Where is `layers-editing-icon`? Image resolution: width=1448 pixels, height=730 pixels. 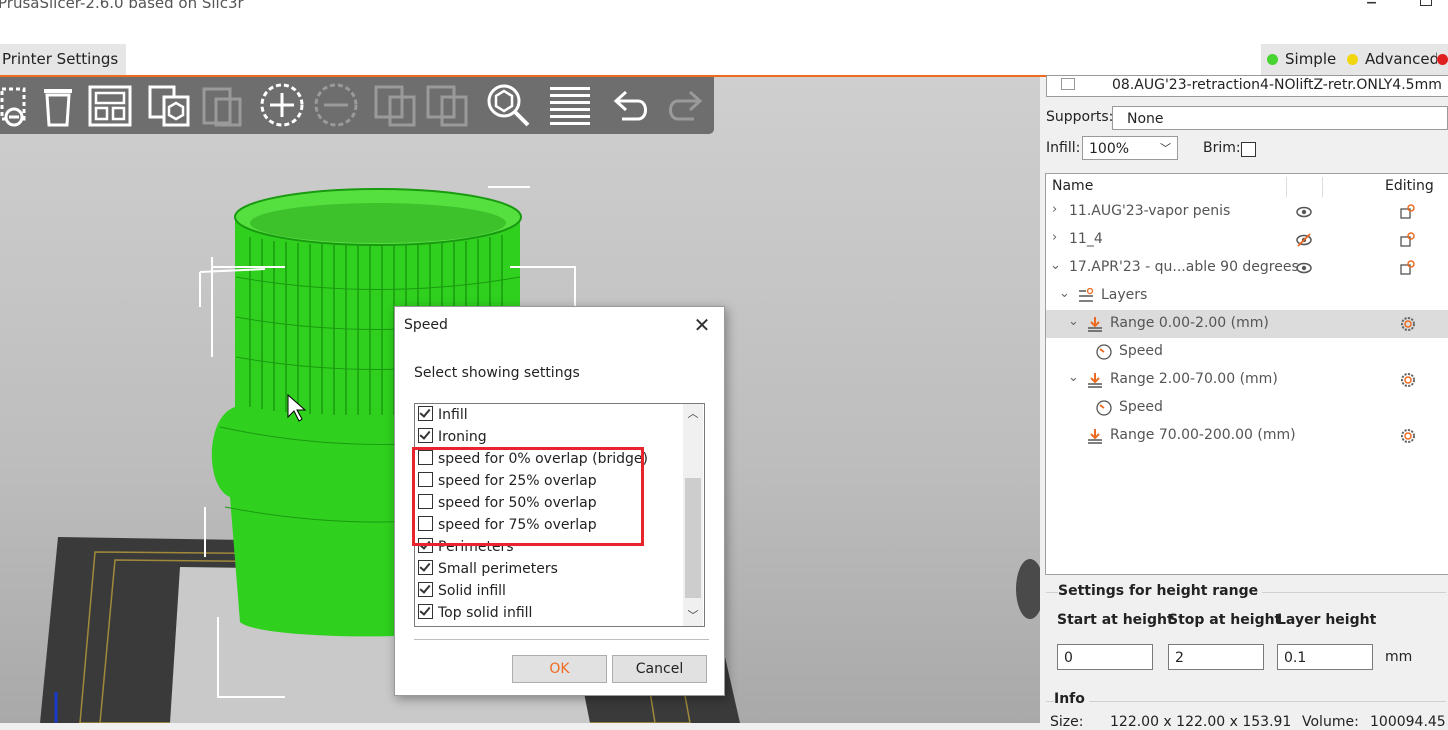
layers-editing-icon is located at coordinates (570, 105).